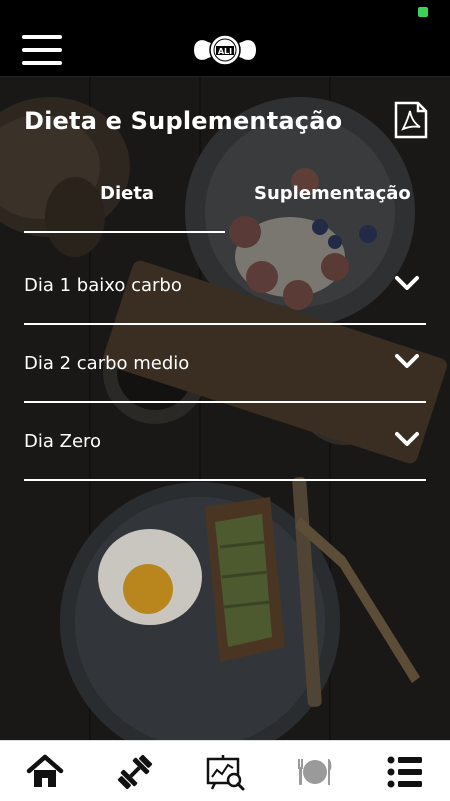 The width and height of the screenshot is (450, 801). I want to click on logo-icon: ALI, so click(225, 50).